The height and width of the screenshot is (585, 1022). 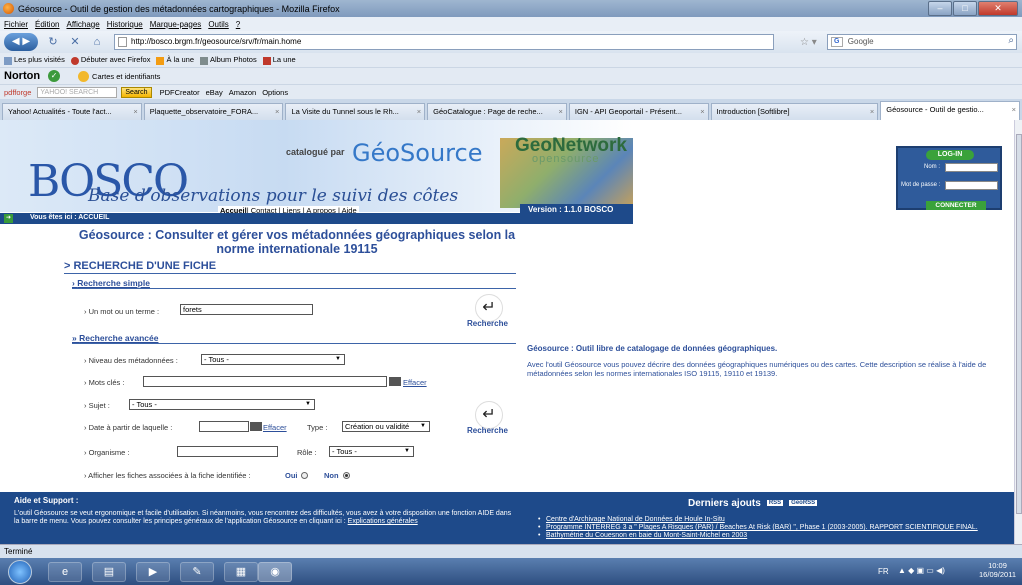 What do you see at coordinates (275, 572) in the screenshot?
I see `firefox-taskbar-icon: ◉` at bounding box center [275, 572].